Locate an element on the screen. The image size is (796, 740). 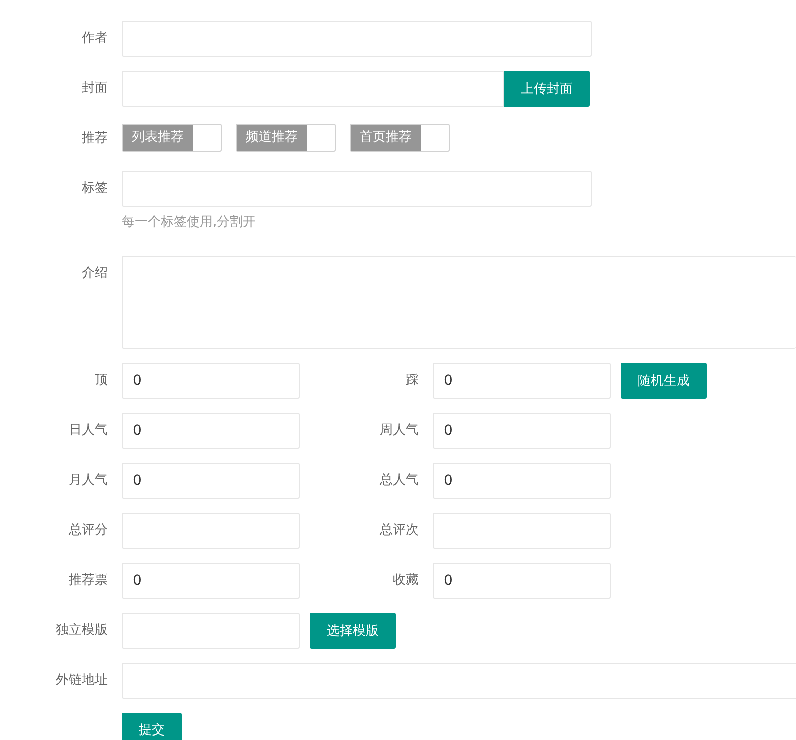
submit-button: 提交 is located at coordinates (152, 726).